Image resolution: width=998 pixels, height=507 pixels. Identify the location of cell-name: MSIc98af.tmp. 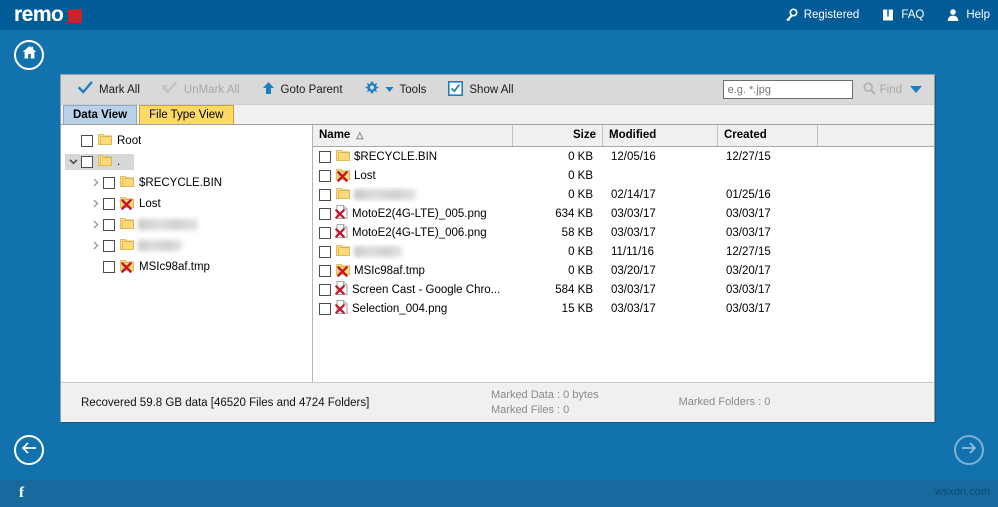
(413, 271).